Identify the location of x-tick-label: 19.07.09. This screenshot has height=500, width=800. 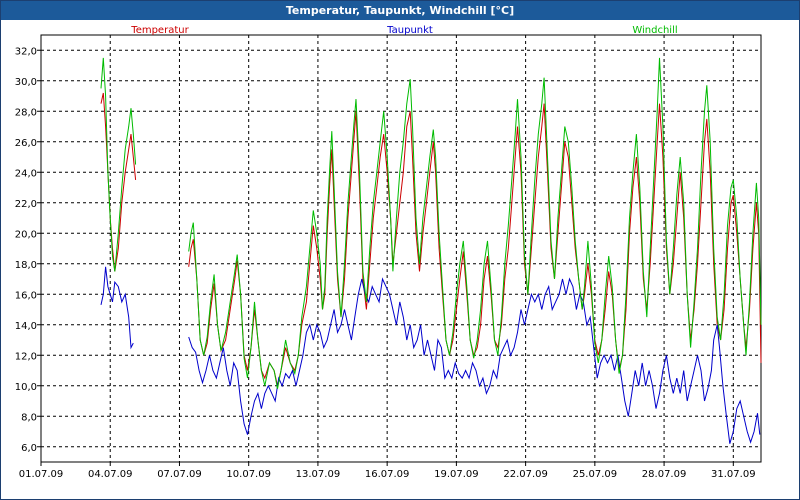
(456, 474).